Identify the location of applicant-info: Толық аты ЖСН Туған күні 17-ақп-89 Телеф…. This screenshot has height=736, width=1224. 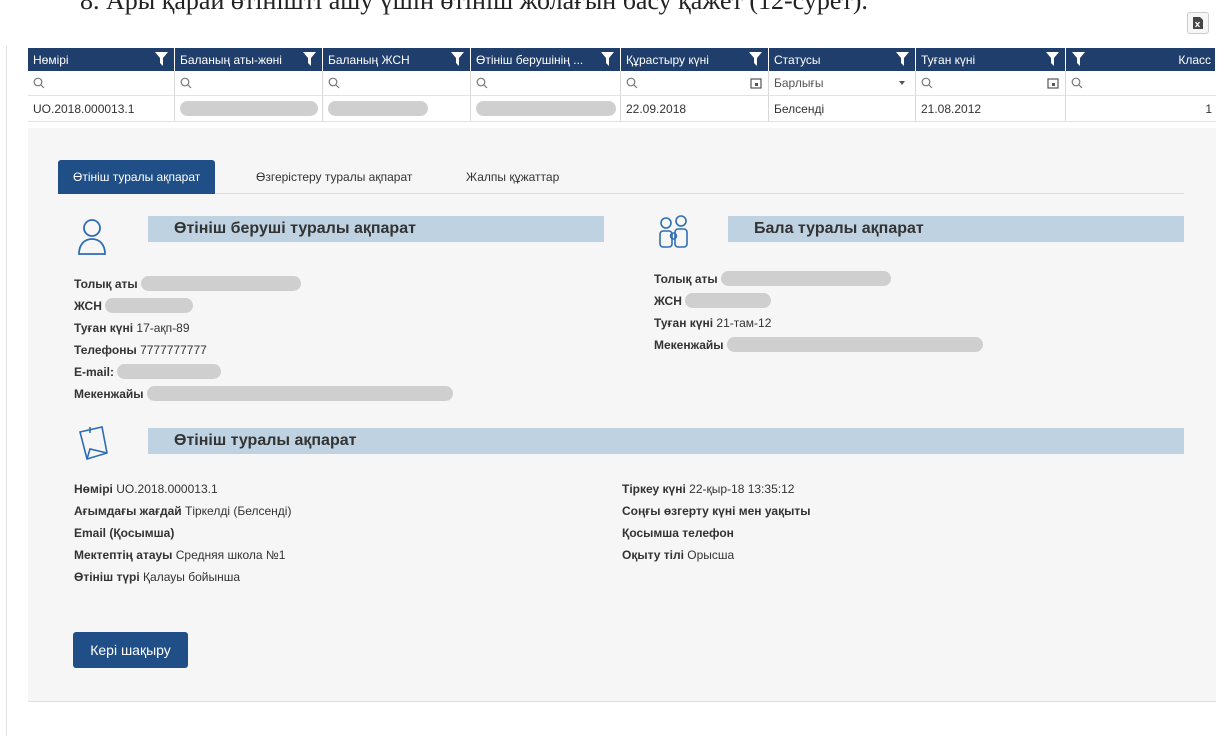
(304, 339).